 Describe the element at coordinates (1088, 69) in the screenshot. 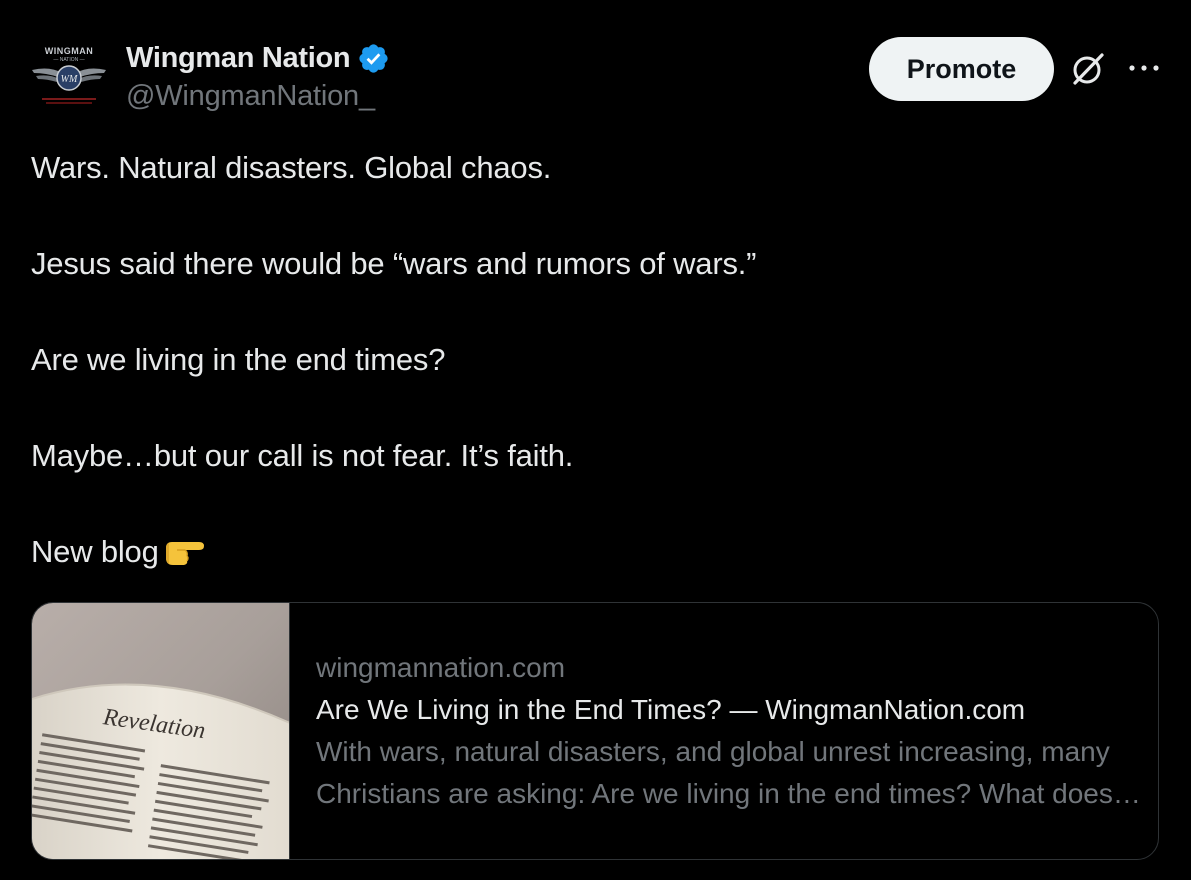

I see `grok-icon` at that location.